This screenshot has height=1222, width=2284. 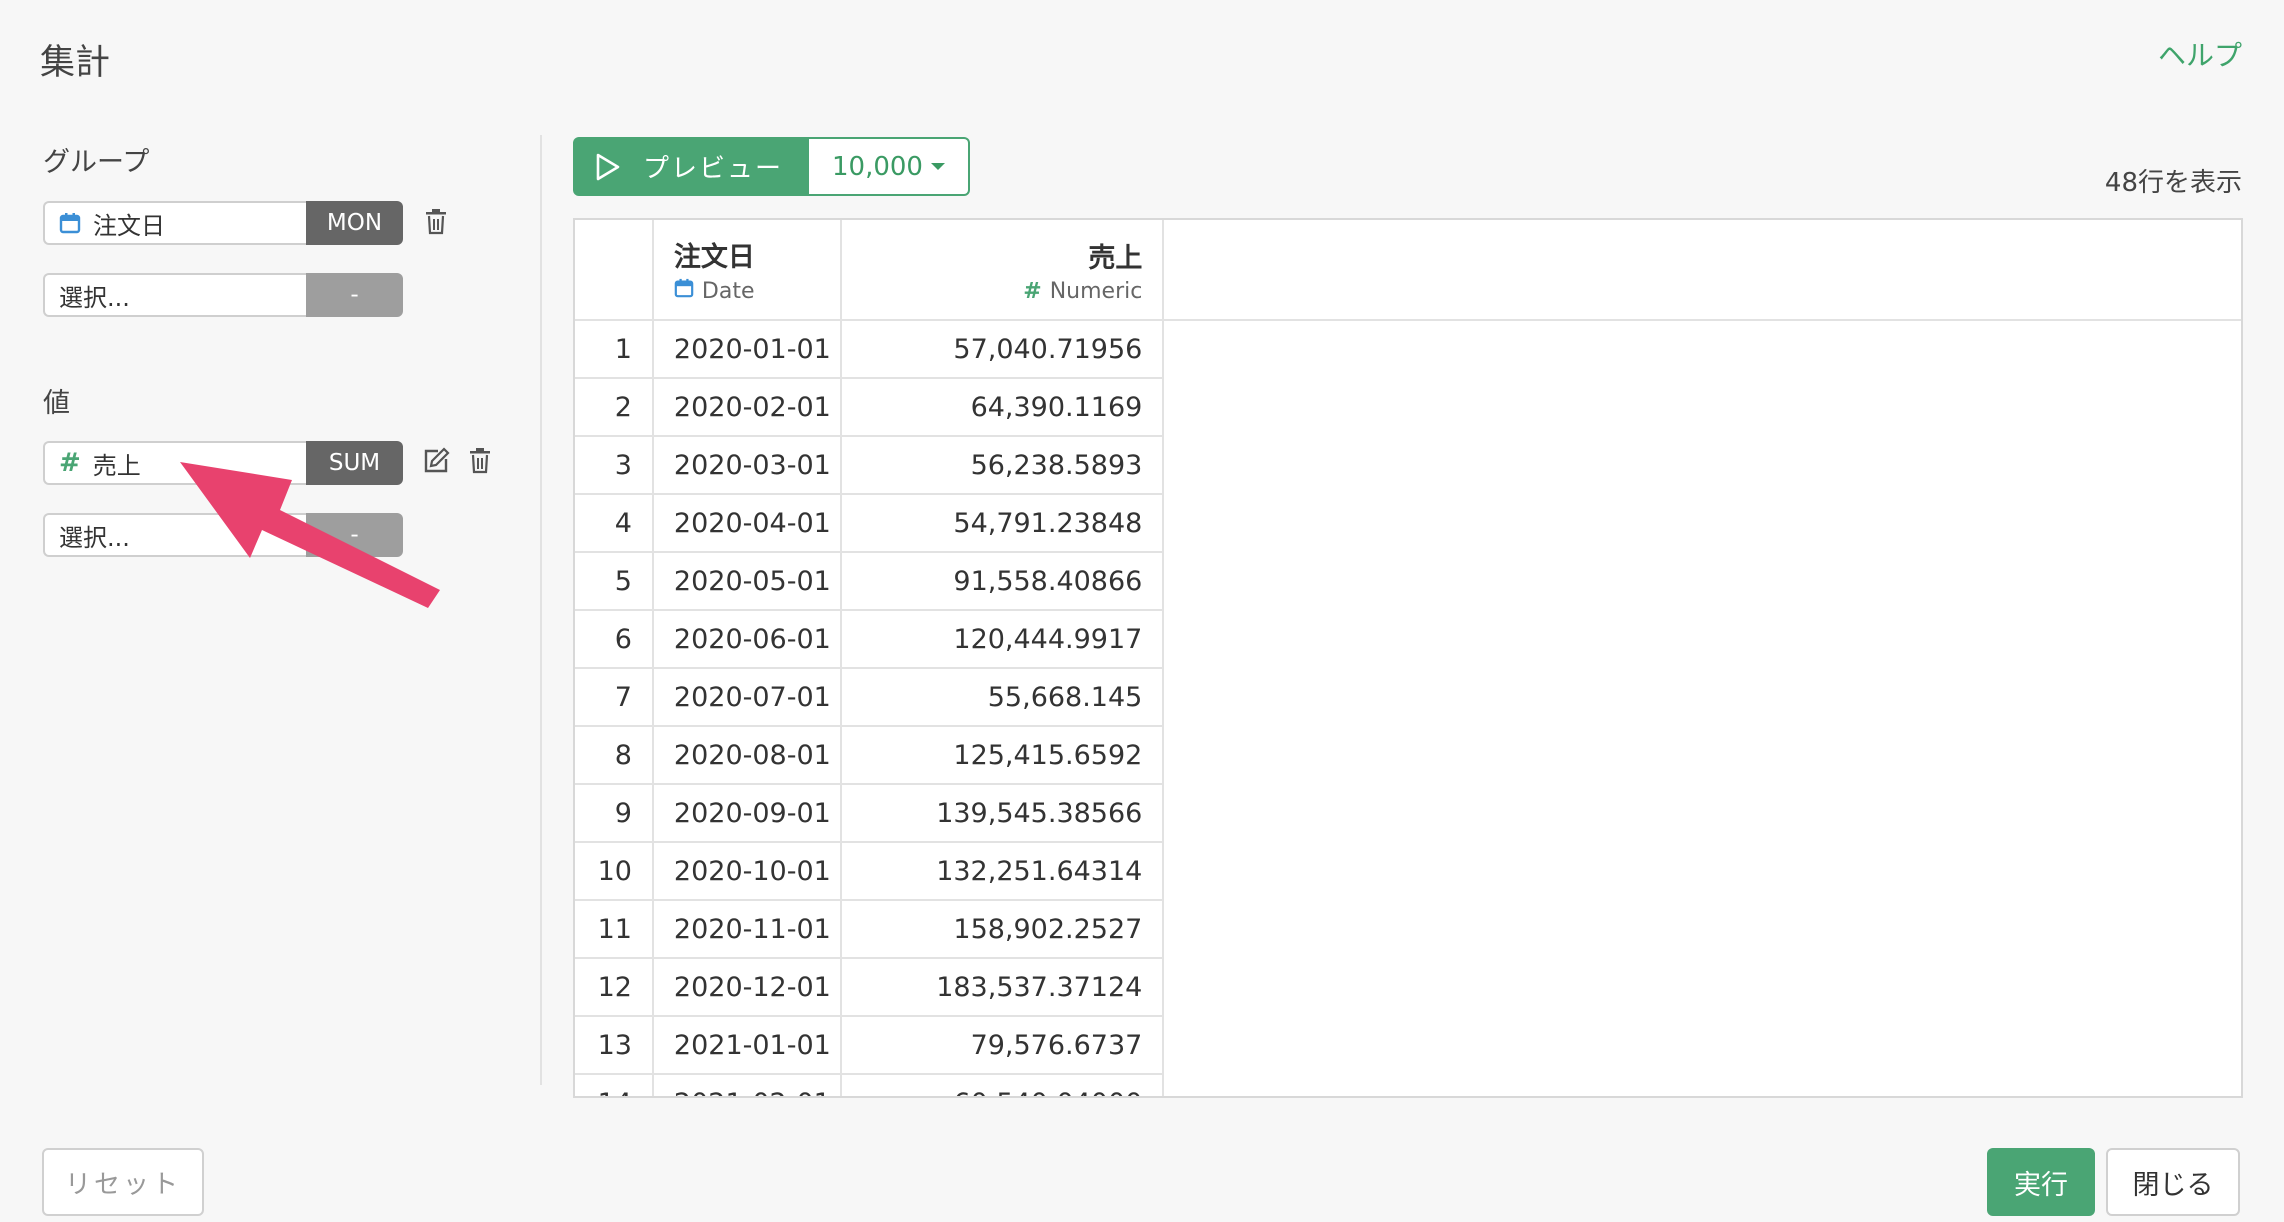 I want to click on date-cell: 2021-02-01, so click(x=747, y=1085).